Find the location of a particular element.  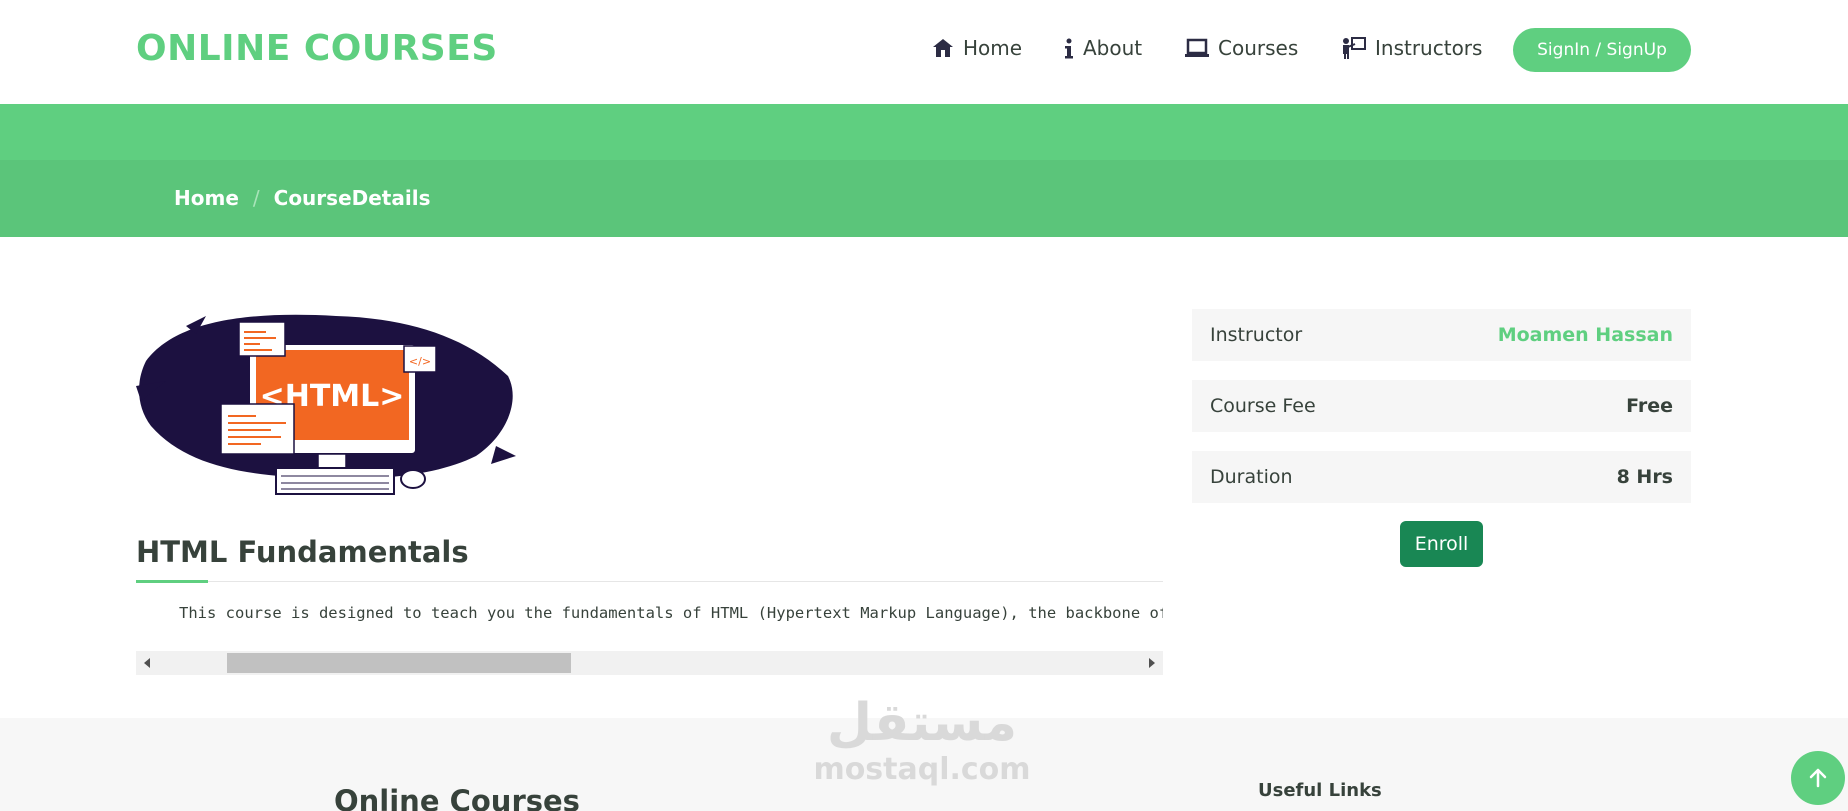

footer-links-heading: Useful Links is located at coordinates (1320, 790).